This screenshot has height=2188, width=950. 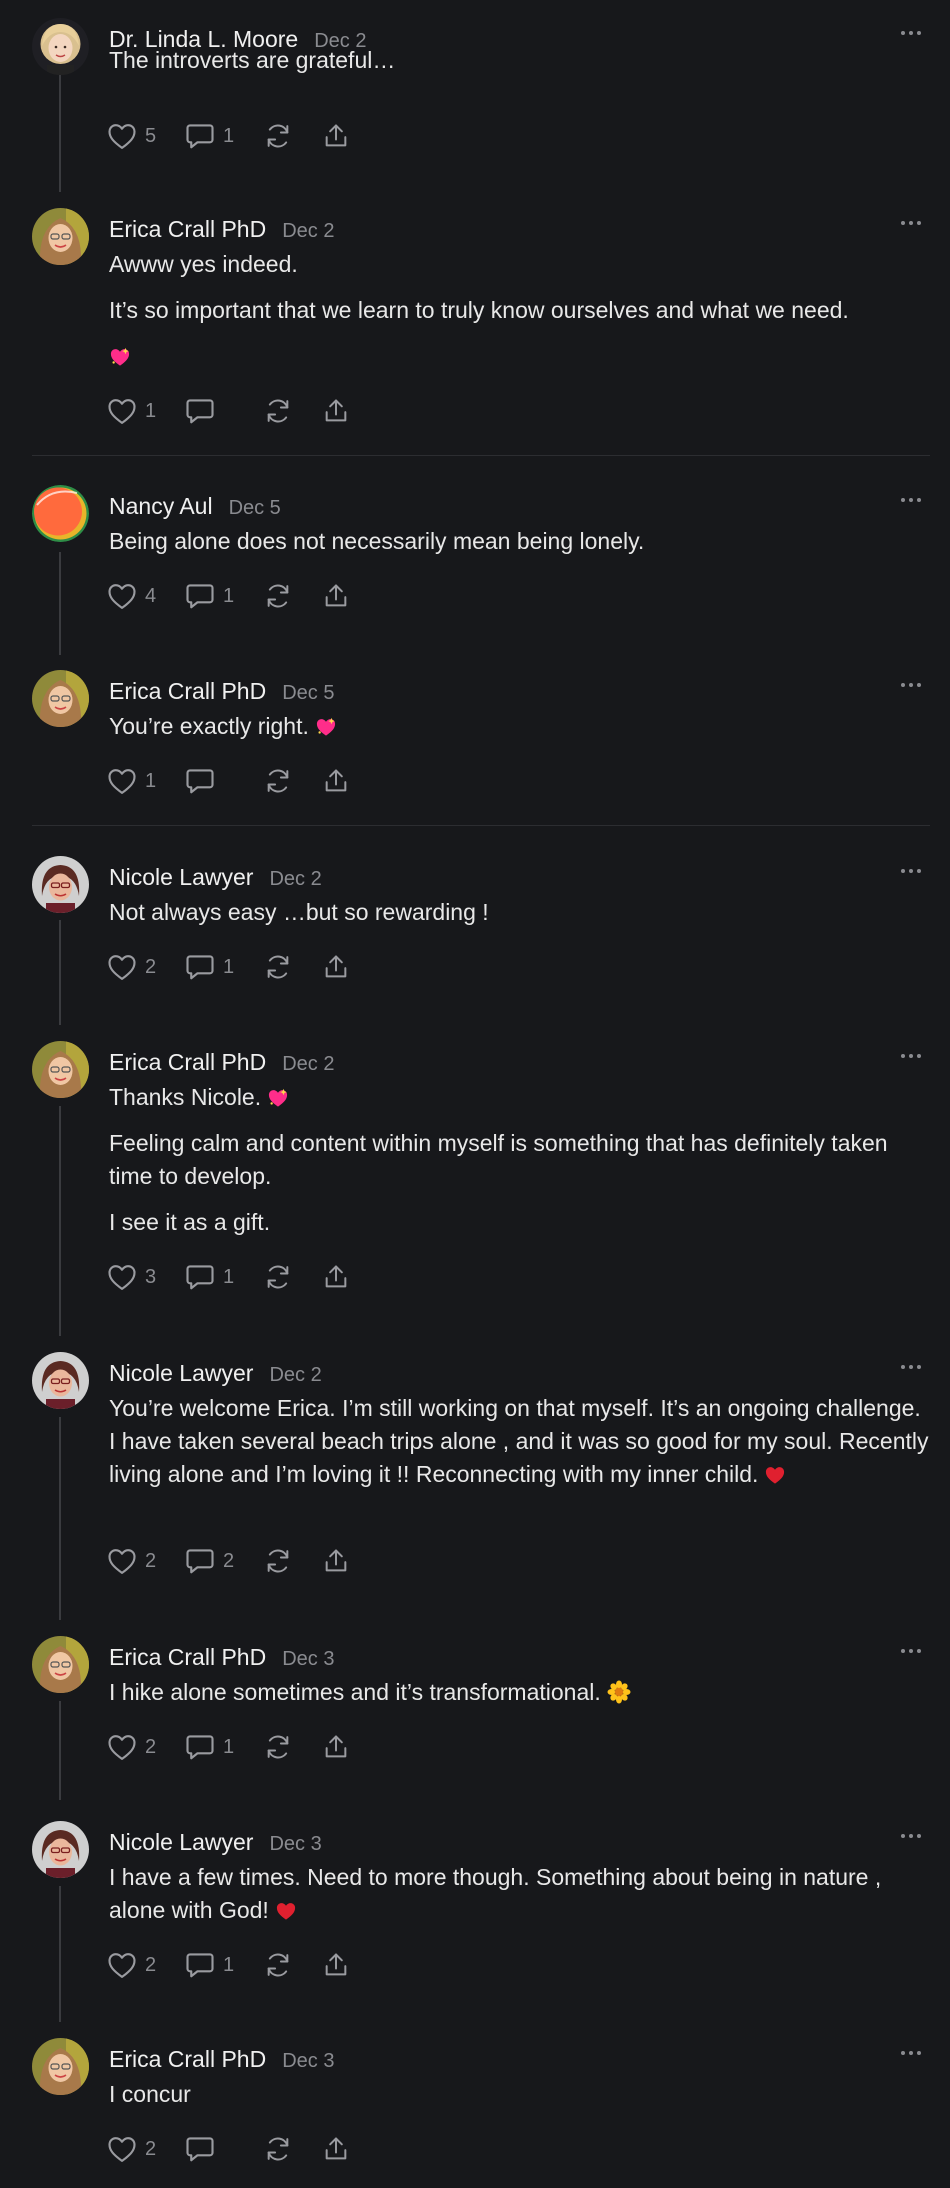 What do you see at coordinates (203, 264) in the screenshot?
I see `comment-text: Awww yes indeed.` at bounding box center [203, 264].